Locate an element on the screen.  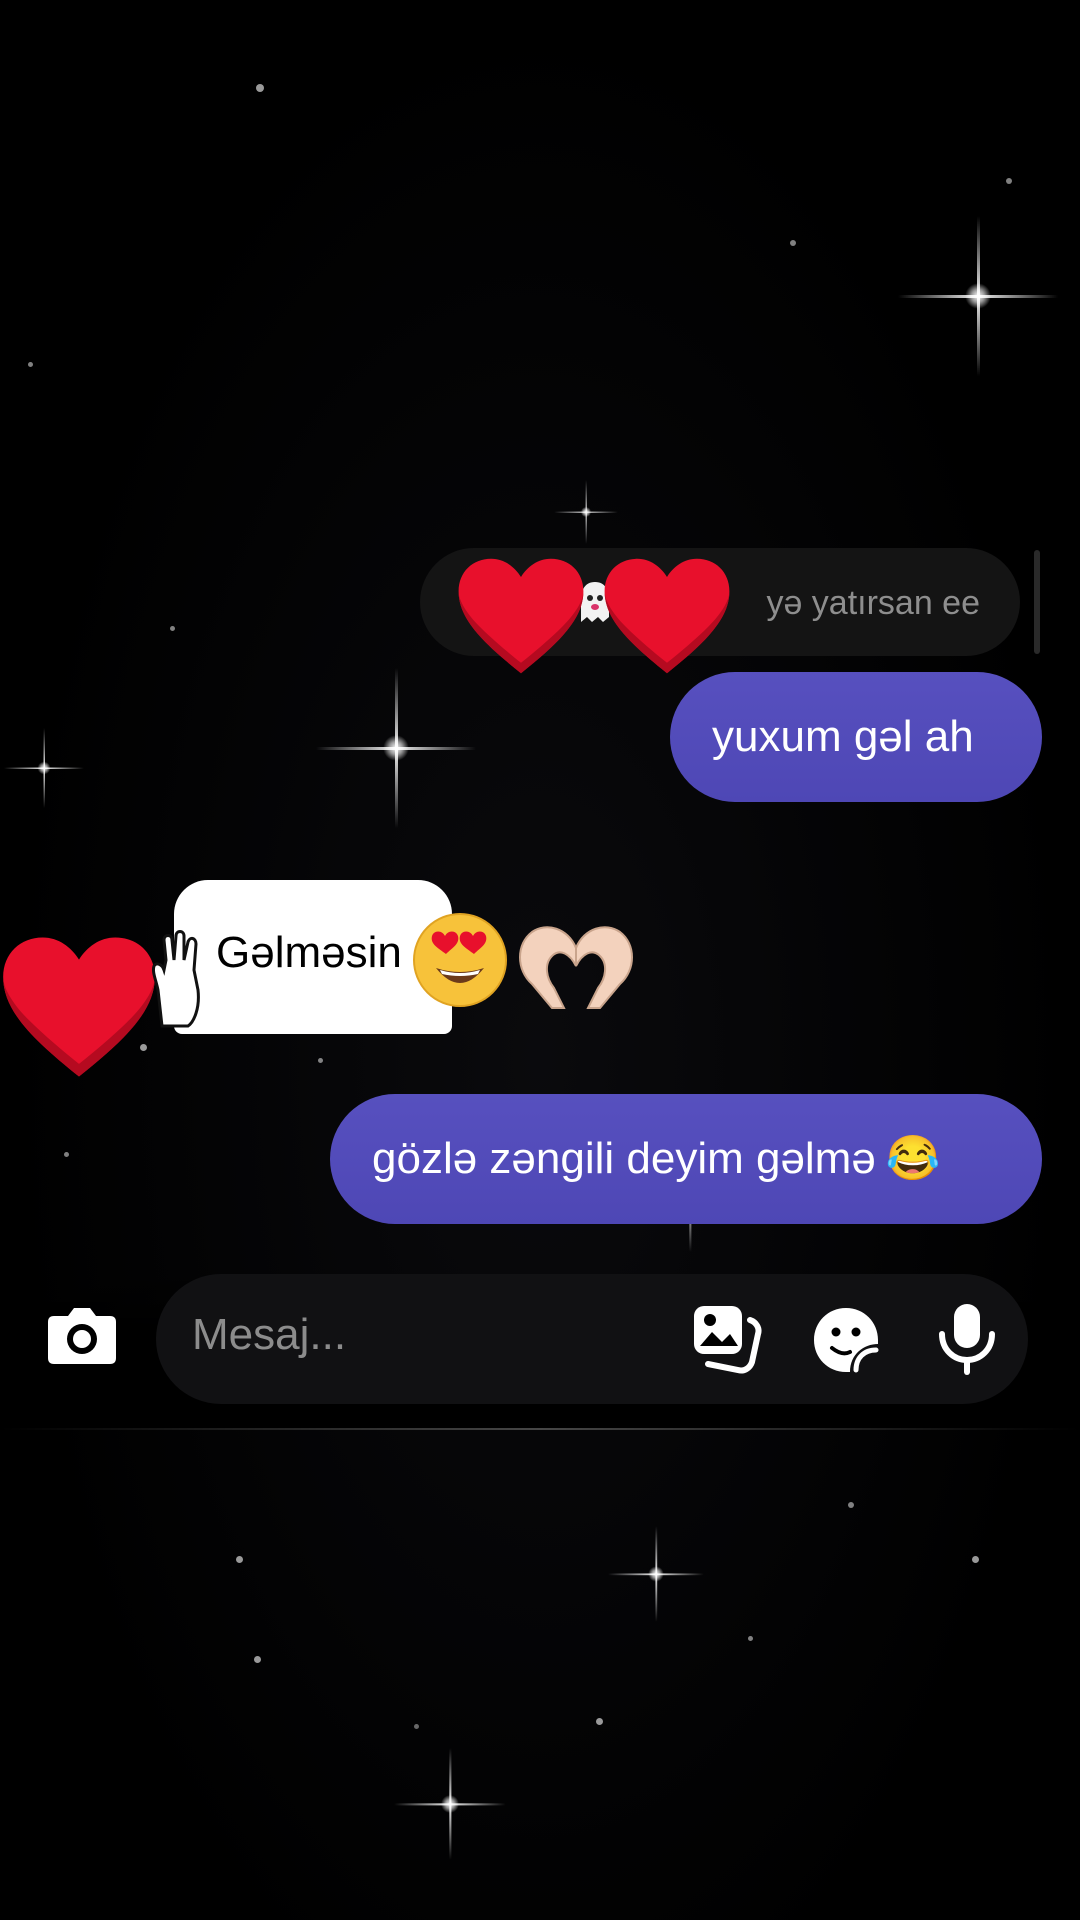
mic-icon is located at coordinates (967, 1339).